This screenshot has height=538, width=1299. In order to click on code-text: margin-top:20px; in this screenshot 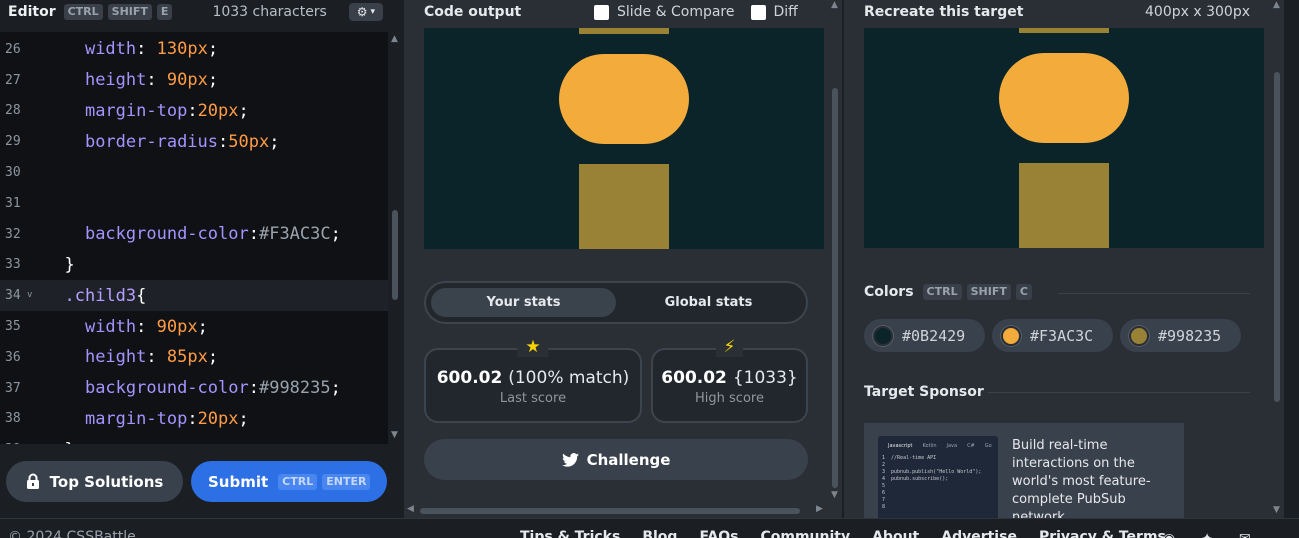, I will do `click(166, 110)`.